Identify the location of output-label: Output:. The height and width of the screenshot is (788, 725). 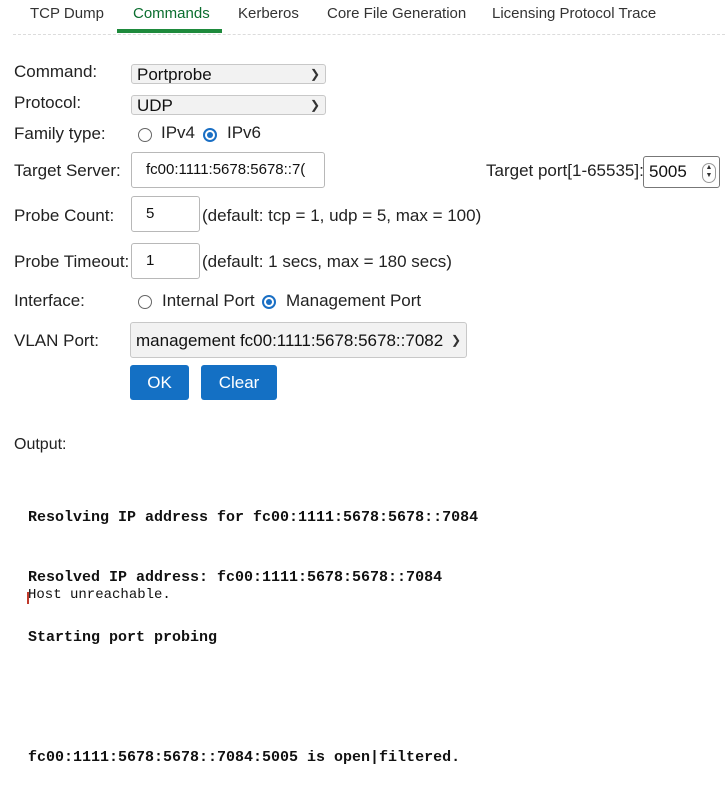
(40, 444).